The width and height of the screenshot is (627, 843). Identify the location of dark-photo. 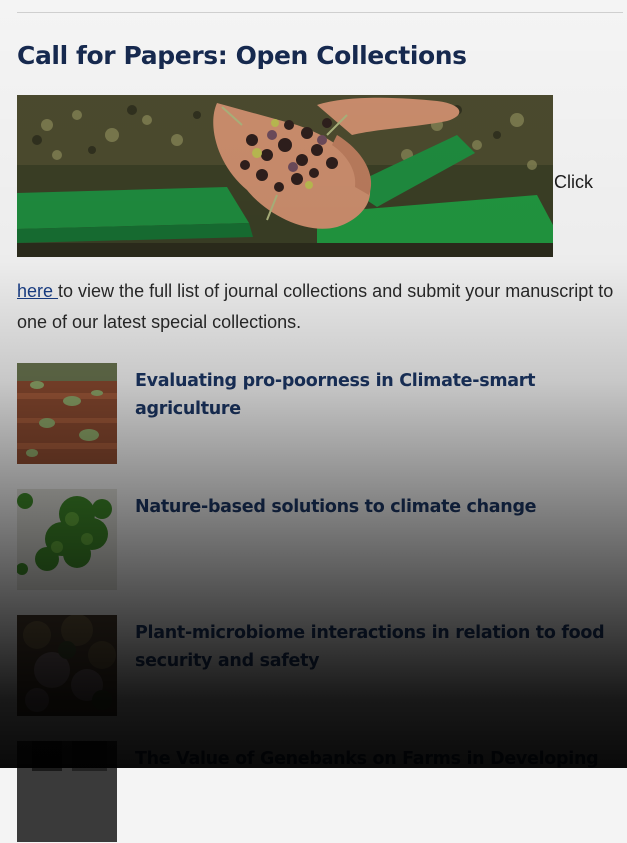
(67, 791).